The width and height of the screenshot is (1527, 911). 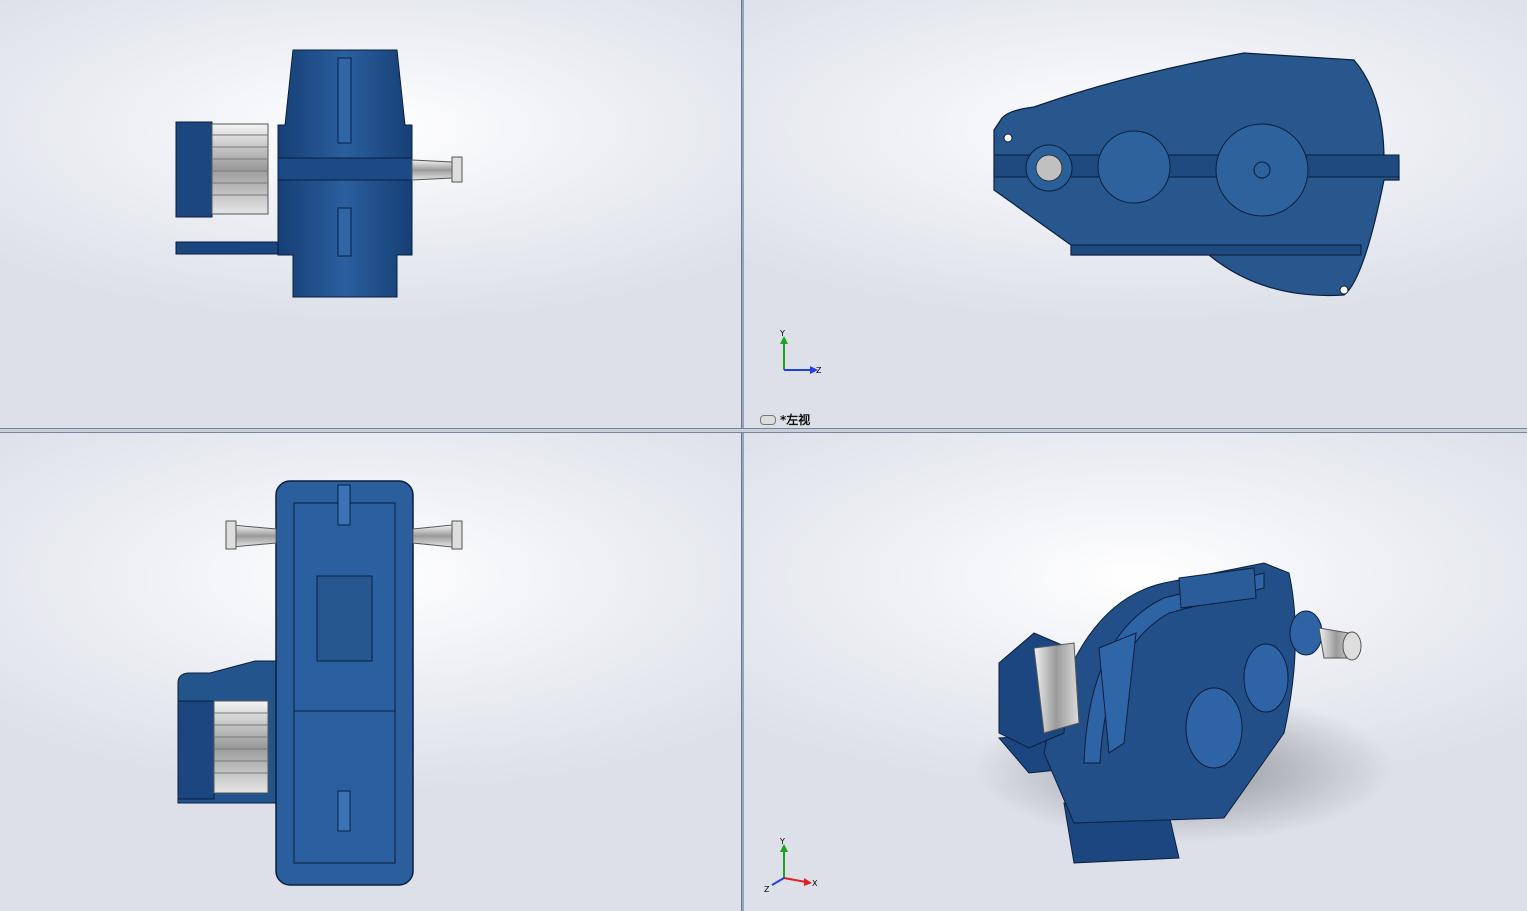 I want to click on link-views-icon, so click(x=768, y=419).